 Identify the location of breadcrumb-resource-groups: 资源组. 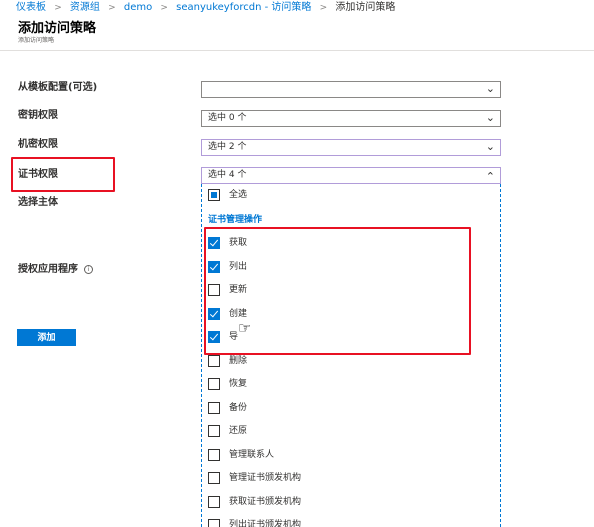
(85, 7).